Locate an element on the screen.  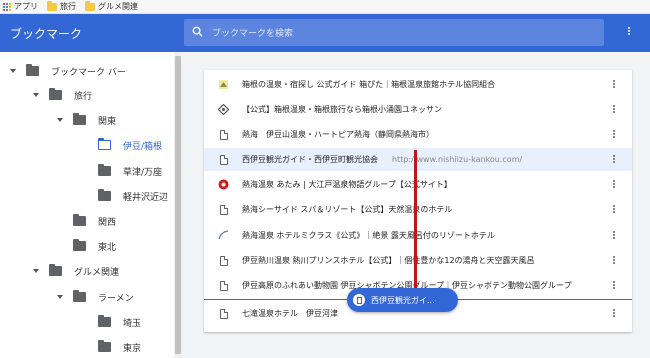
bookmark-row: 箱根の温泉・宿探し 公式ガイド 箱ぴた｜箱根温泉旅館ホテル協同組合 is located at coordinates (418, 84).